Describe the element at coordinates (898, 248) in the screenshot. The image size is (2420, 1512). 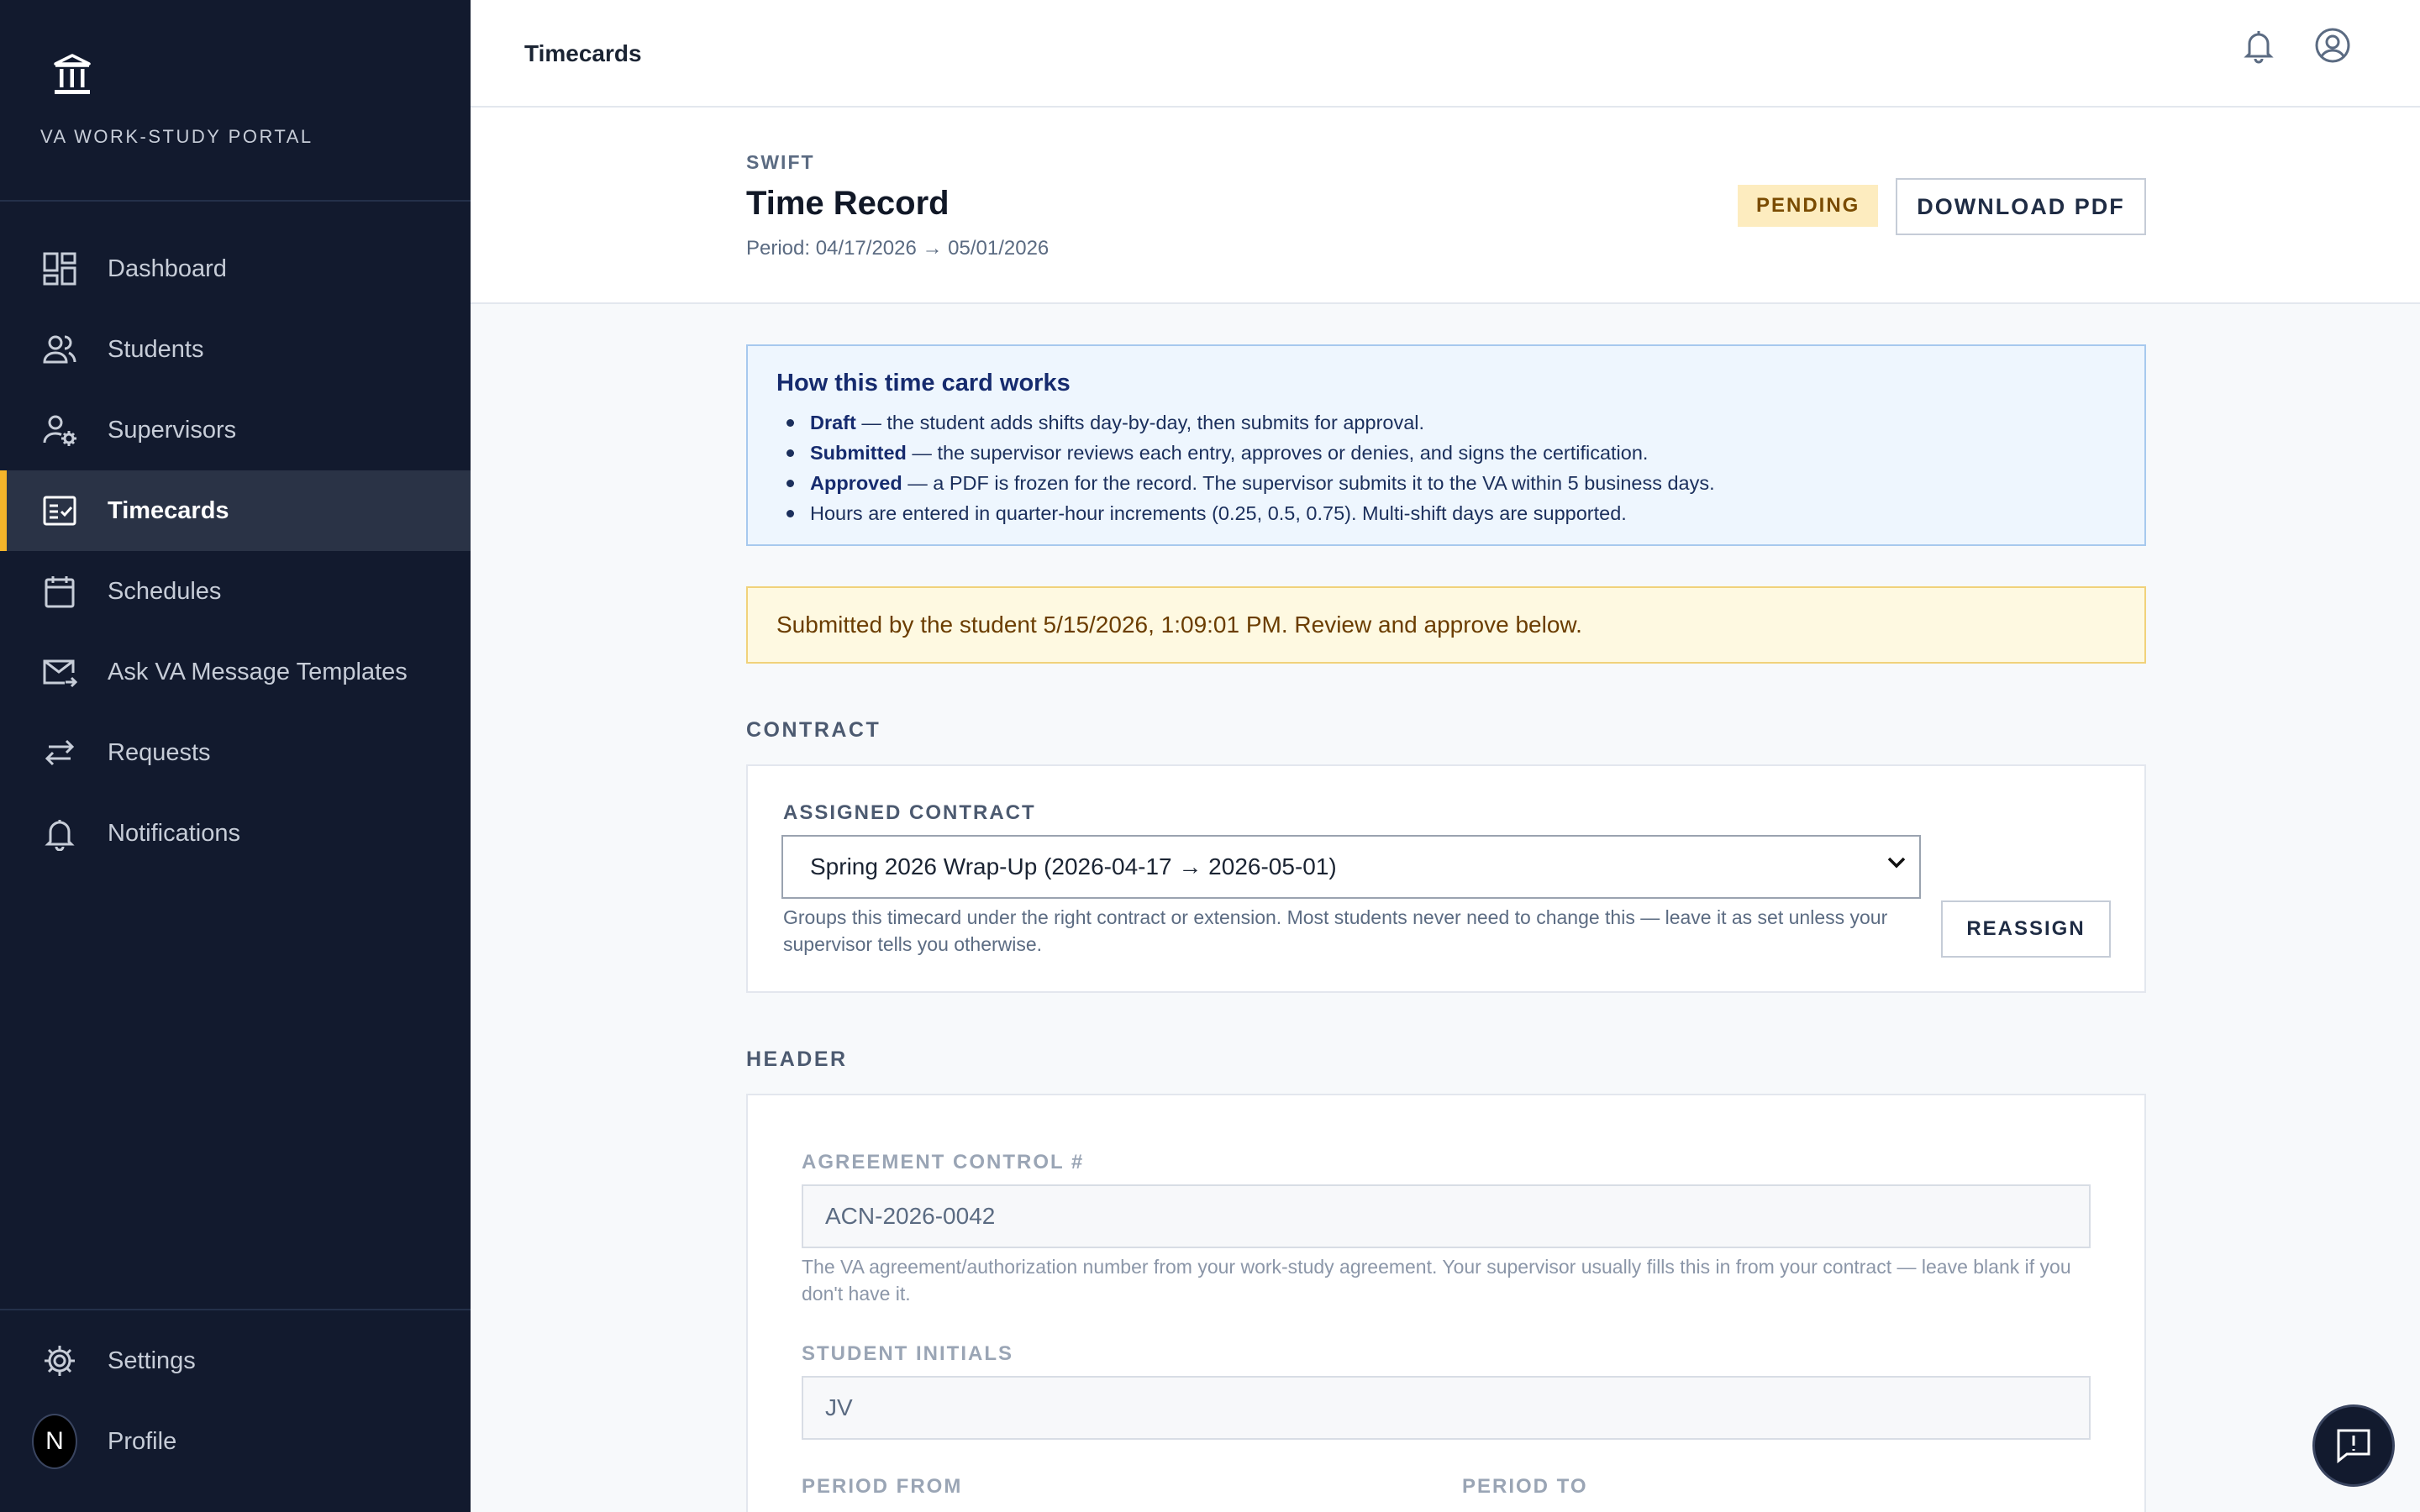
I see `period-range: Period: 04/17/2026 → 05/01/2026` at that location.